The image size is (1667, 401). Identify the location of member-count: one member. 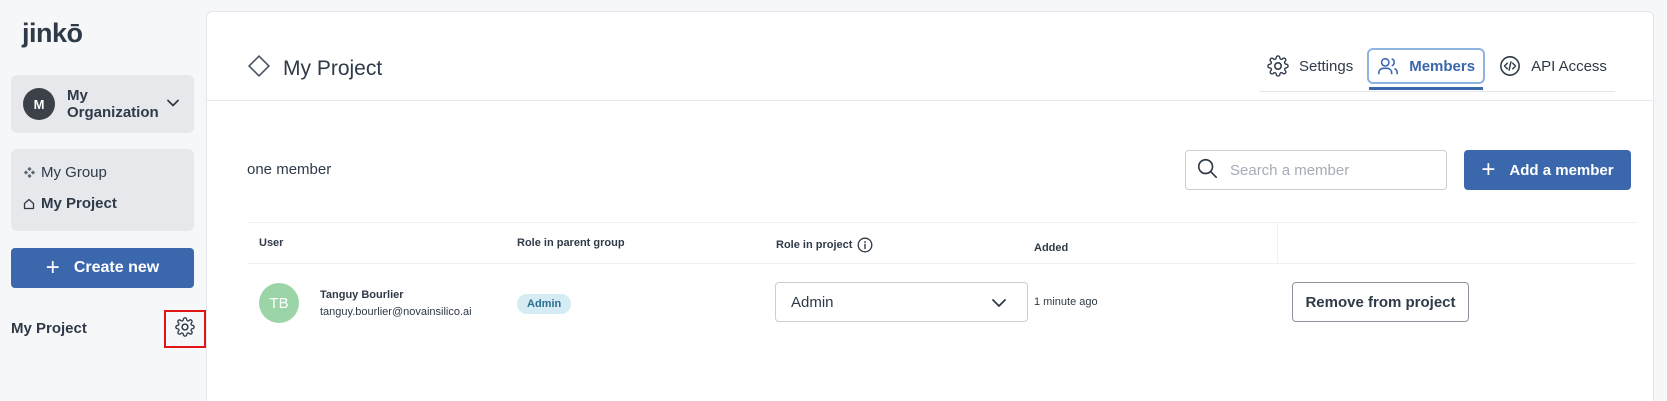
(289, 169).